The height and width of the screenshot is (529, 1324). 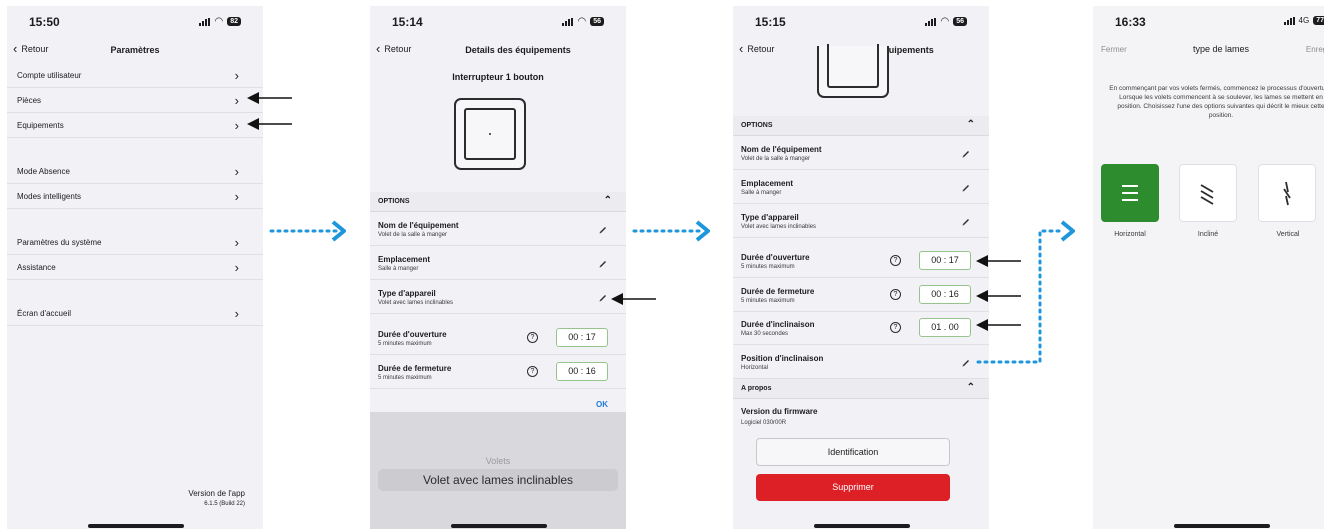 I want to click on flow-arrow, so click(x=1067, y=231).